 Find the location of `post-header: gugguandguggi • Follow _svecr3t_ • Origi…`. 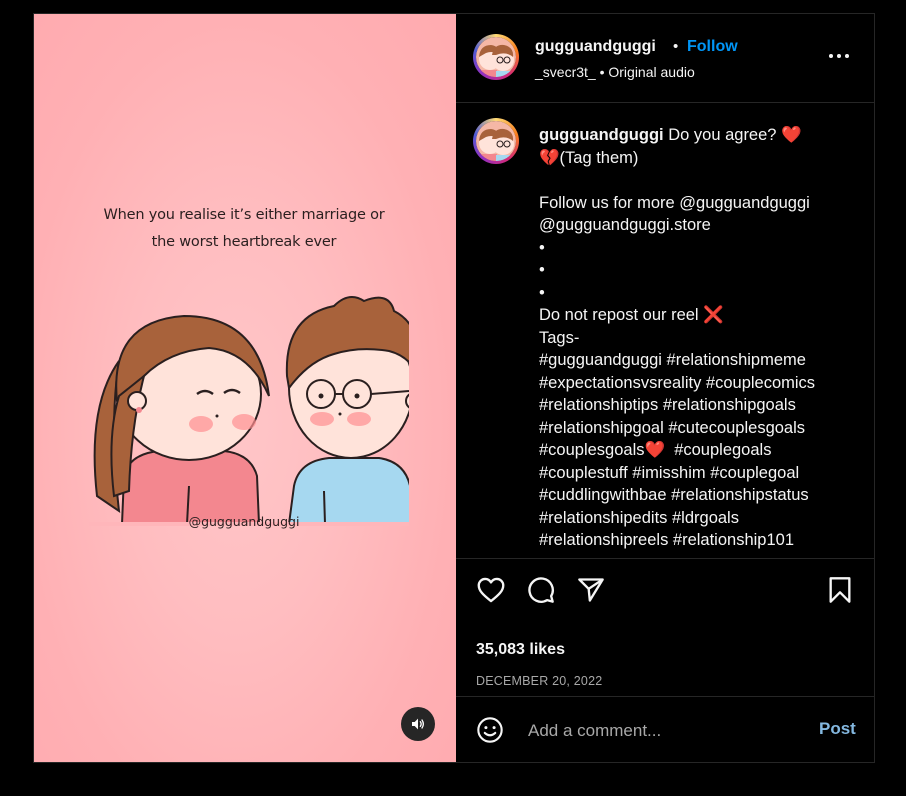

post-header: gugguandguggi • Follow _svecr3t_ • Origi… is located at coordinates (665, 58).